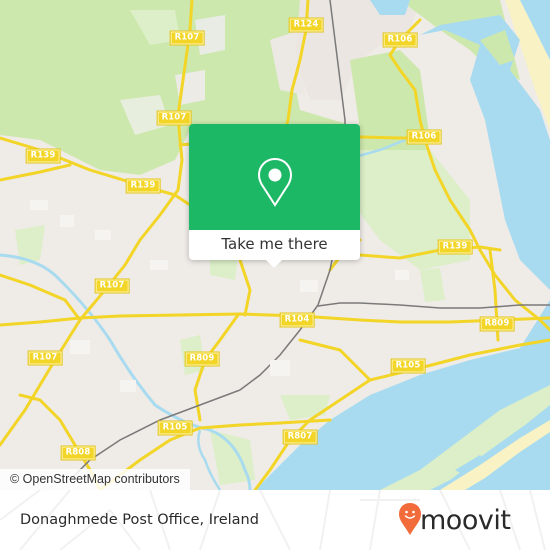  I want to click on popup-header, so click(274, 177).